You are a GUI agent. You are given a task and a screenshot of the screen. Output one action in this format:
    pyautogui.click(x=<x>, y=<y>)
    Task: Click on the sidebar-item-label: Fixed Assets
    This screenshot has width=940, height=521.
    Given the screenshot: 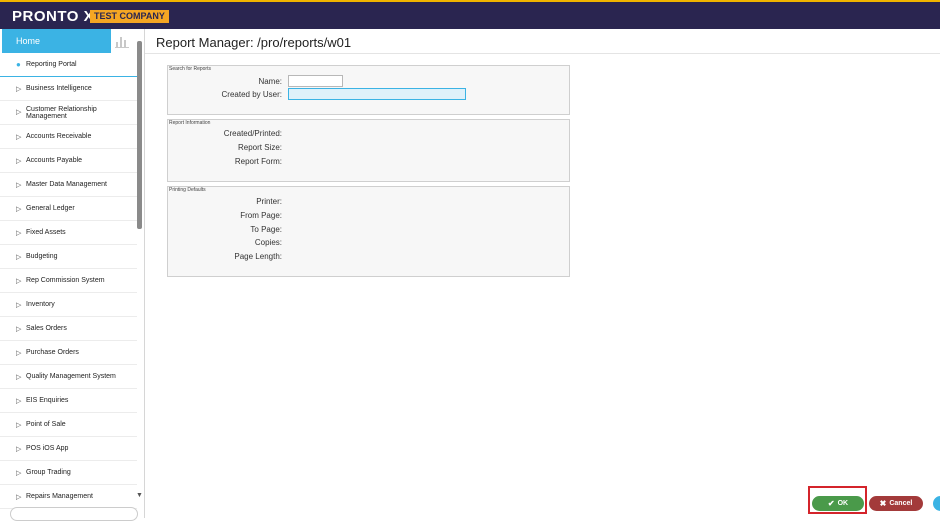 What is the action you would take?
    pyautogui.click(x=46, y=232)
    